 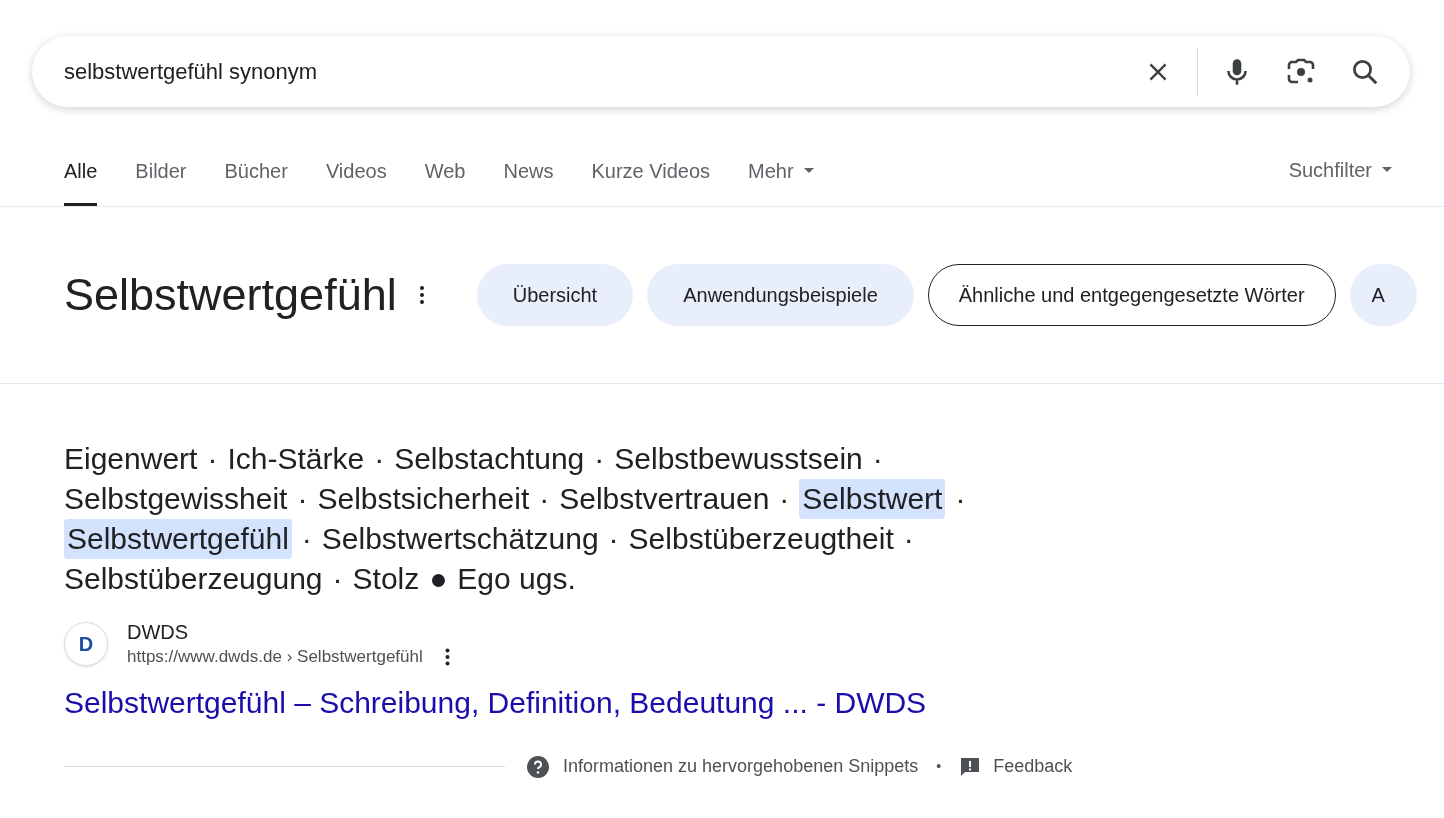 I want to click on snippet-info-link: Informationen zu hervorgehobenen Snippets, so click(x=741, y=766).